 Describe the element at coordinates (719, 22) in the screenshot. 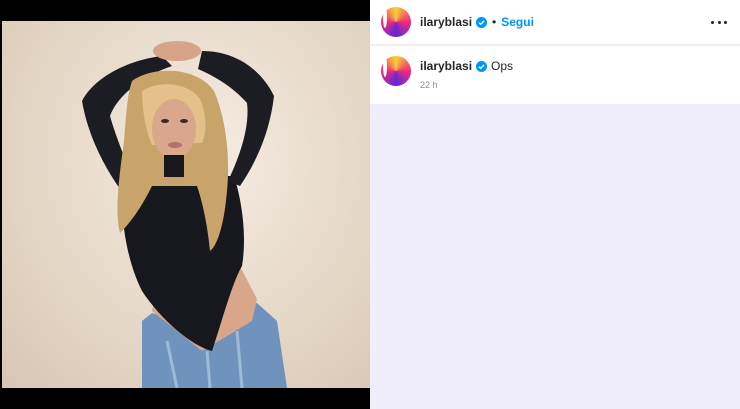

I see `more-options-icon` at that location.